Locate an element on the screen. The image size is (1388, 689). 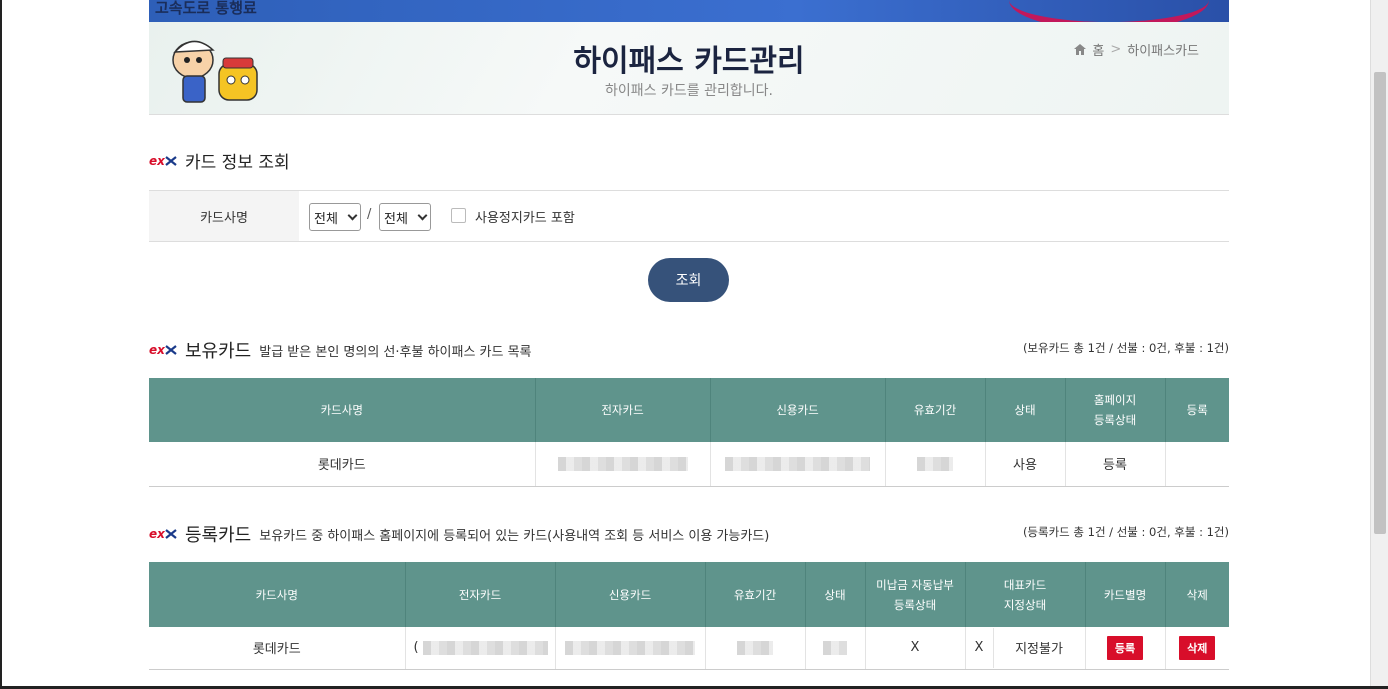
card-company-label: 카드사명 is located at coordinates (224, 216).